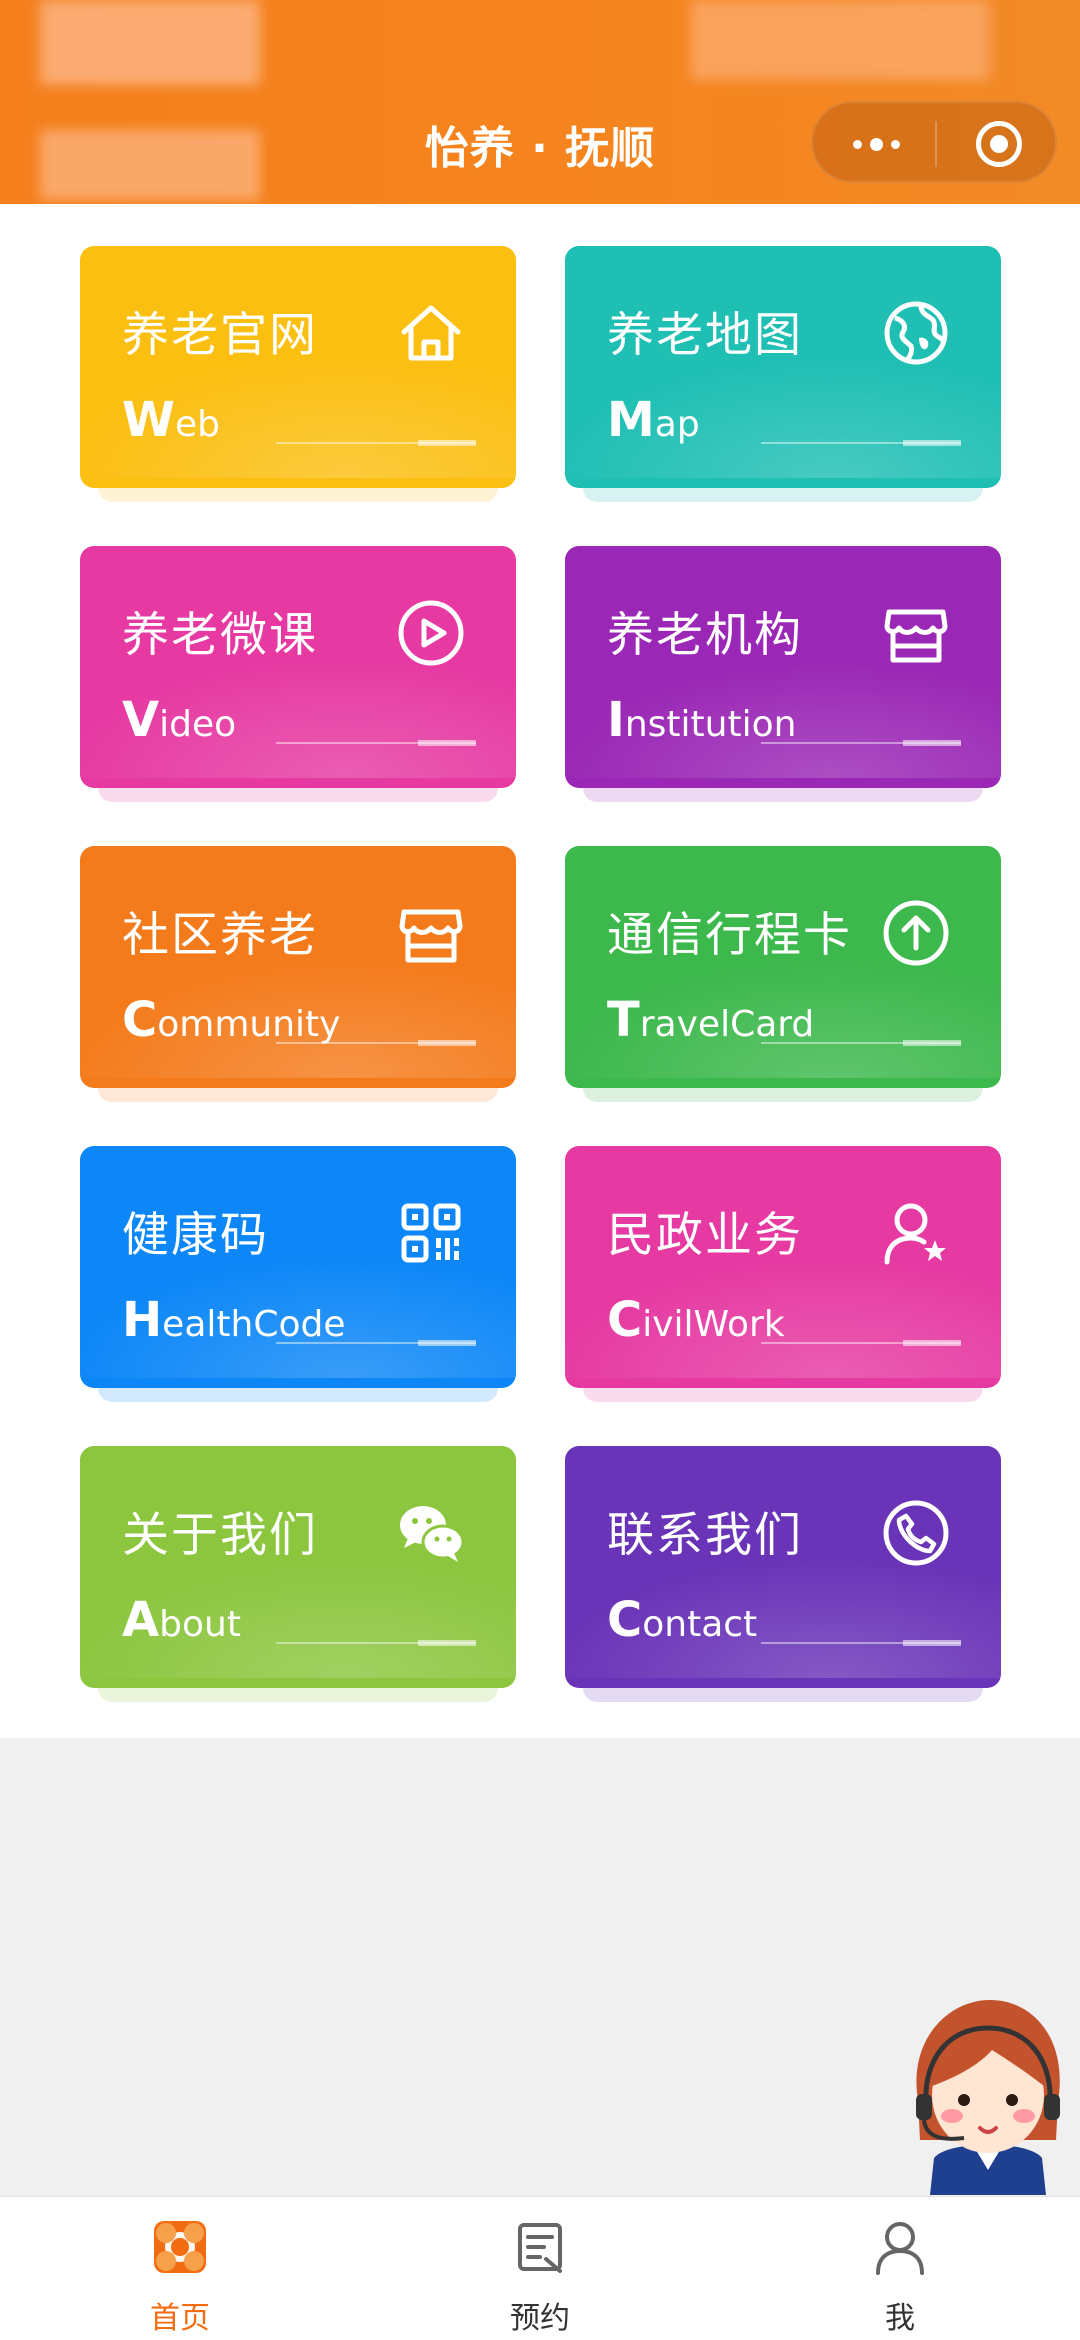 The height and width of the screenshot is (2340, 1080). Describe the element at coordinates (220, 635) in the screenshot. I see `card-title-zh: 养老微课` at that location.